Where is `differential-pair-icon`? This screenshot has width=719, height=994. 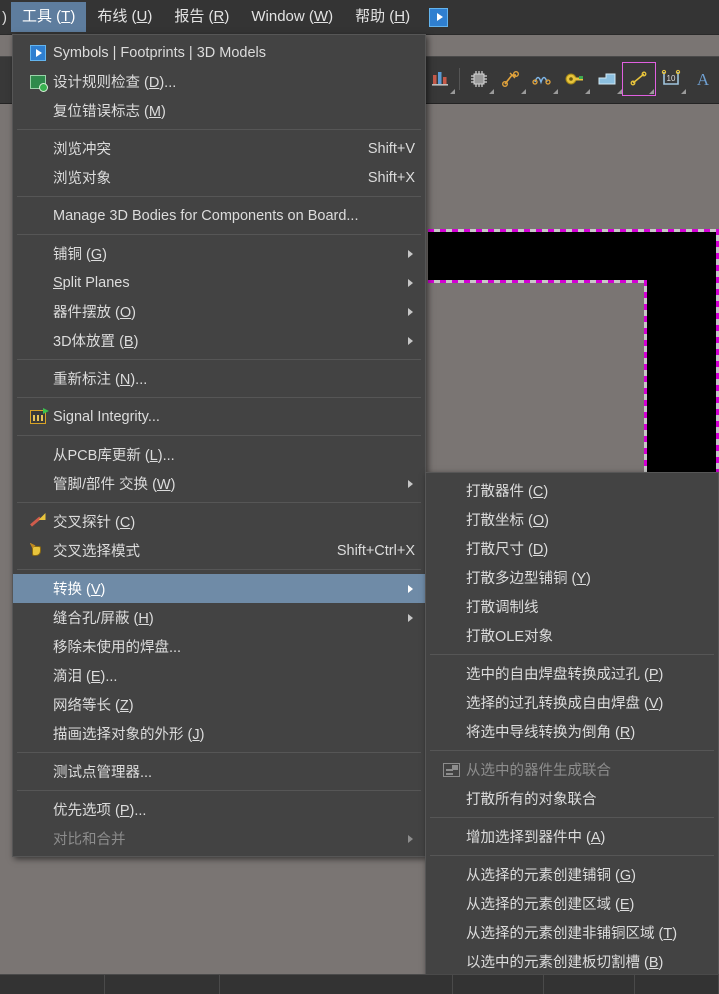 differential-pair-icon is located at coordinates (543, 79).